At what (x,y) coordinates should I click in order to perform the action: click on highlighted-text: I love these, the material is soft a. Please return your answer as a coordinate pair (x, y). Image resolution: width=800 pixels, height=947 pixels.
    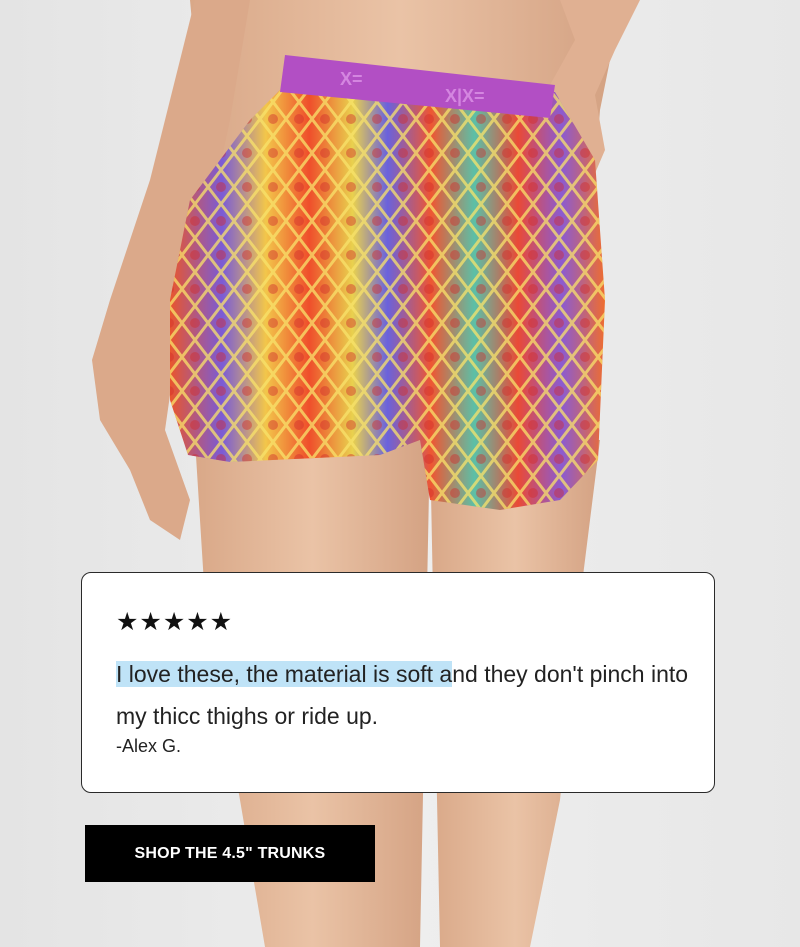
    Looking at the image, I should click on (284, 674).